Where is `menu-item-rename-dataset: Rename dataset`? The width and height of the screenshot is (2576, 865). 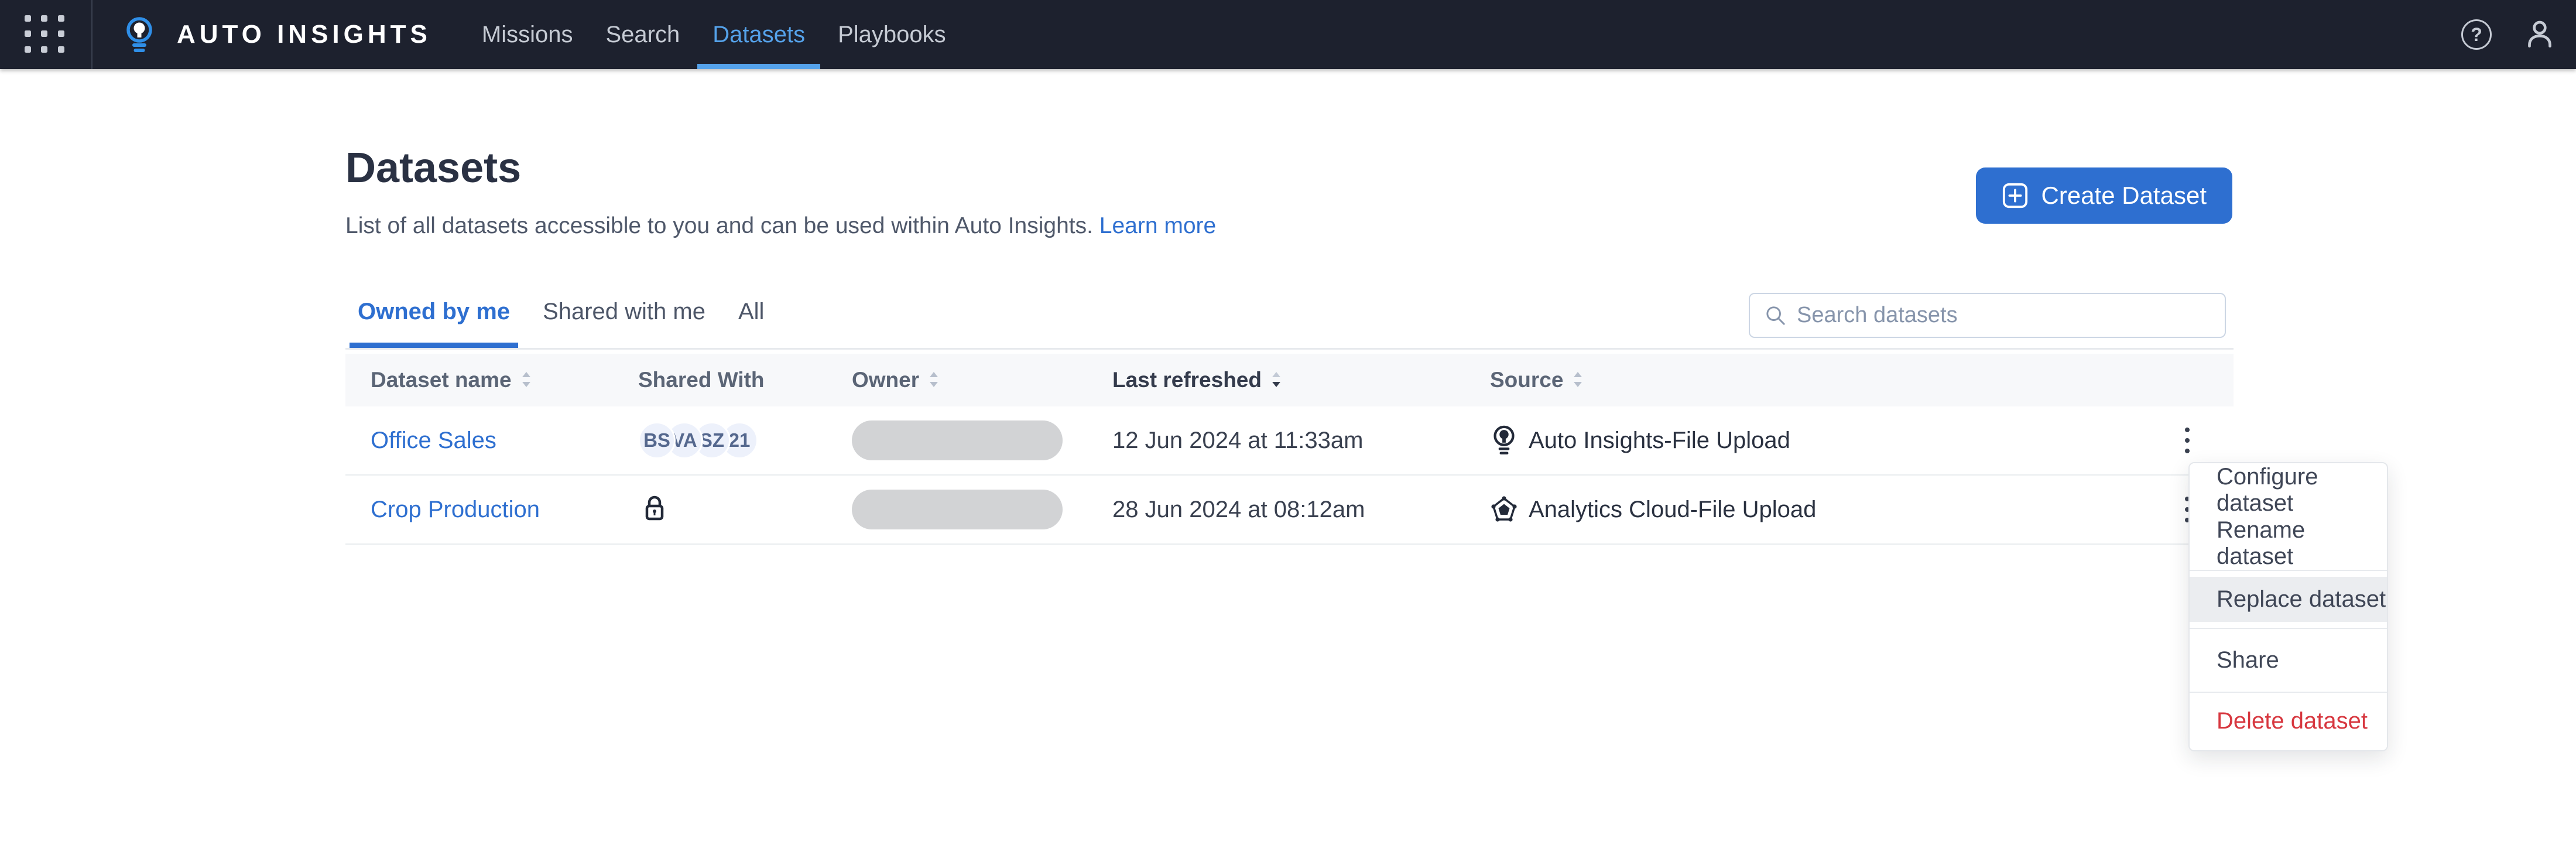 menu-item-rename-dataset: Rename dataset is located at coordinates (2288, 544).